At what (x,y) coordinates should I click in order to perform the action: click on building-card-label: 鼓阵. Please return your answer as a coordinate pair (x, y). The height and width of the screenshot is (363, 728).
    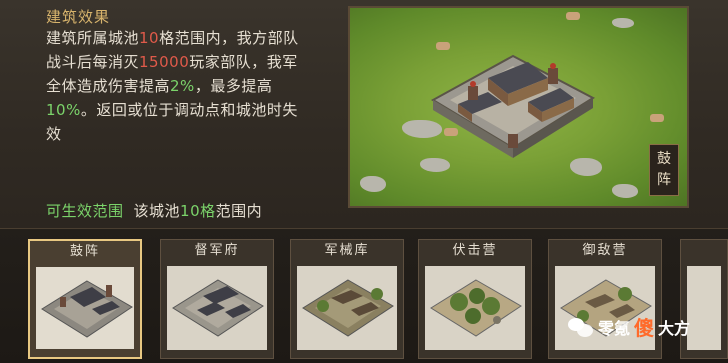
    Looking at the image, I should click on (84, 251).